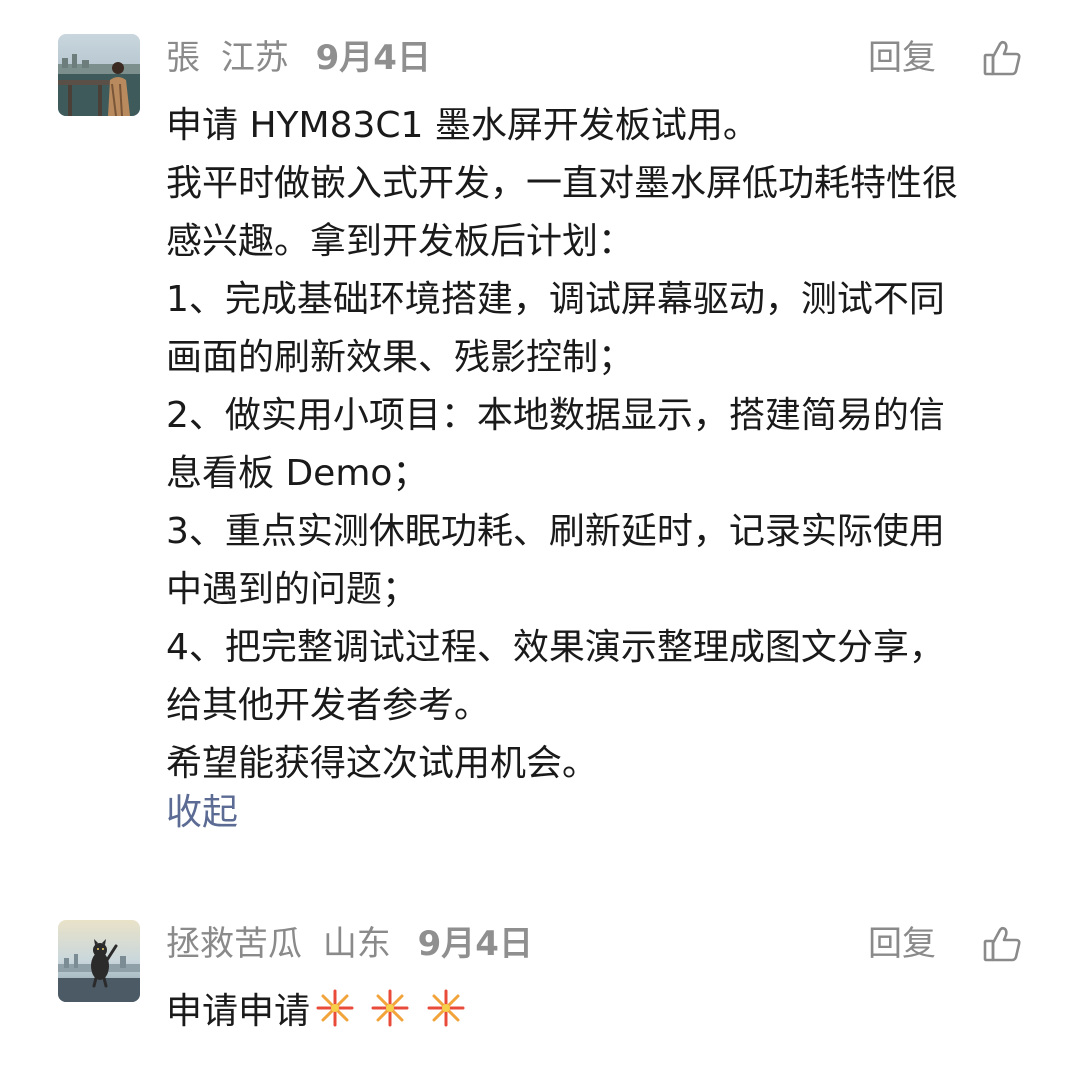  I want to click on comment-body: 申请申请, so click(596, 1015).